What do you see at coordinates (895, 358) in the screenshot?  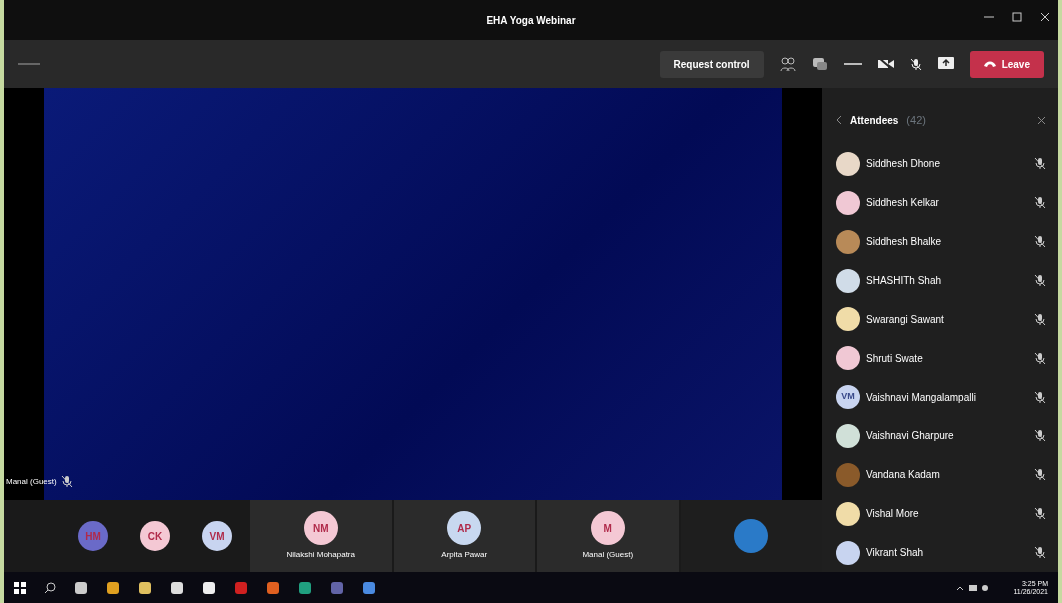 I see `attendee-name: Shruti Swate` at bounding box center [895, 358].